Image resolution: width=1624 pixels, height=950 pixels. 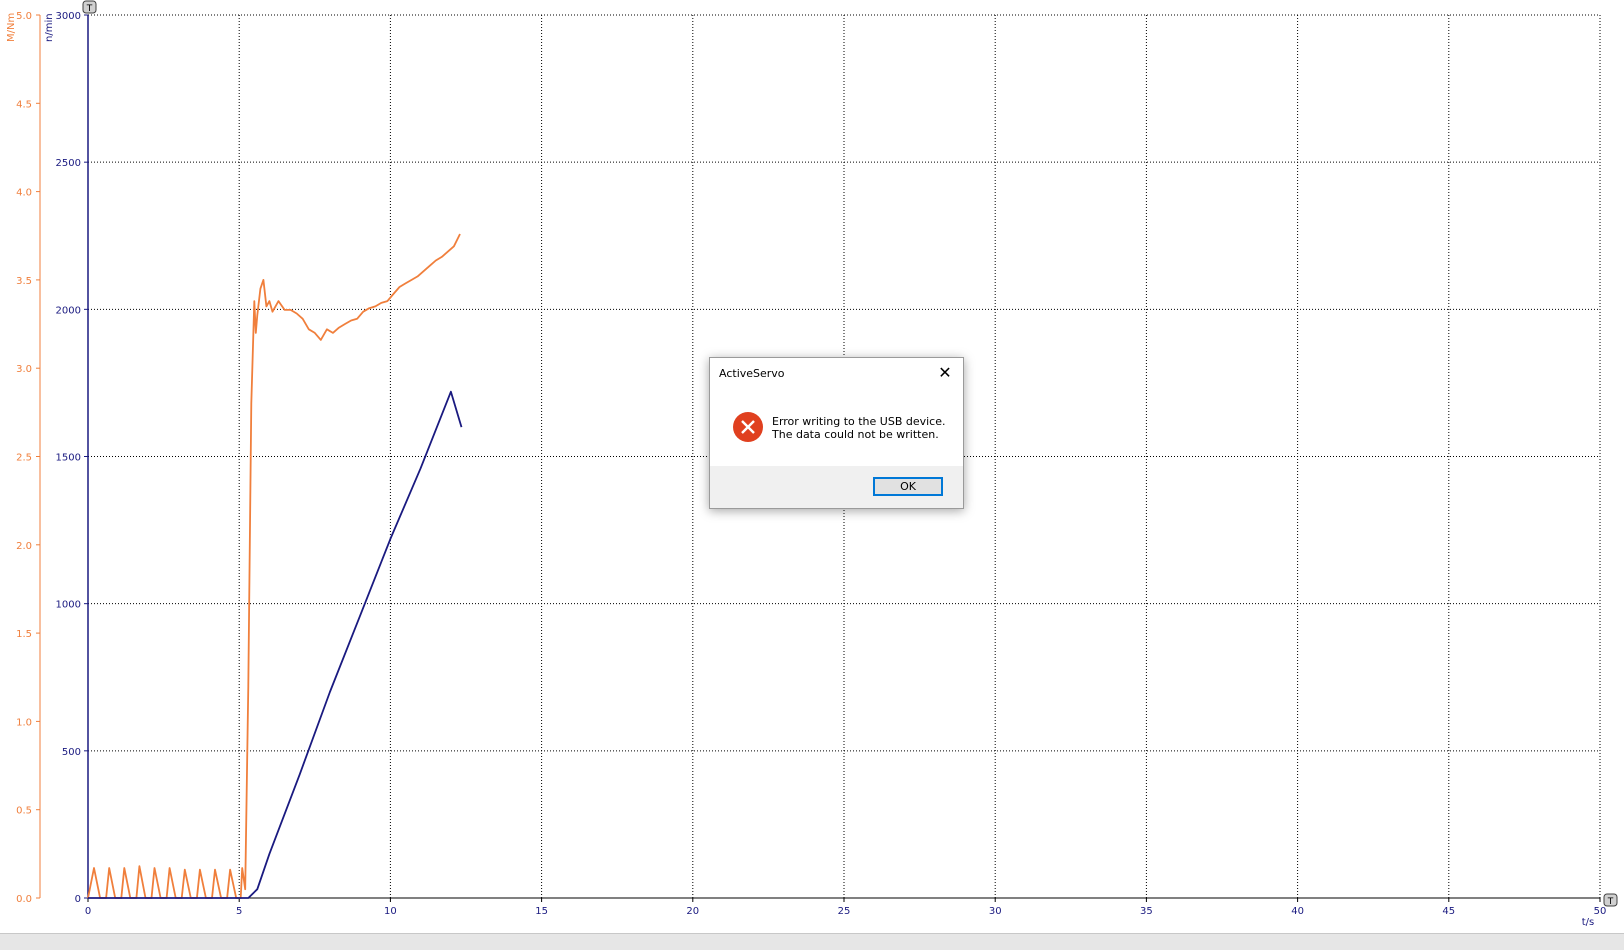 What do you see at coordinates (49, 27) in the screenshot?
I see `y-right-axis-label: n/min` at bounding box center [49, 27].